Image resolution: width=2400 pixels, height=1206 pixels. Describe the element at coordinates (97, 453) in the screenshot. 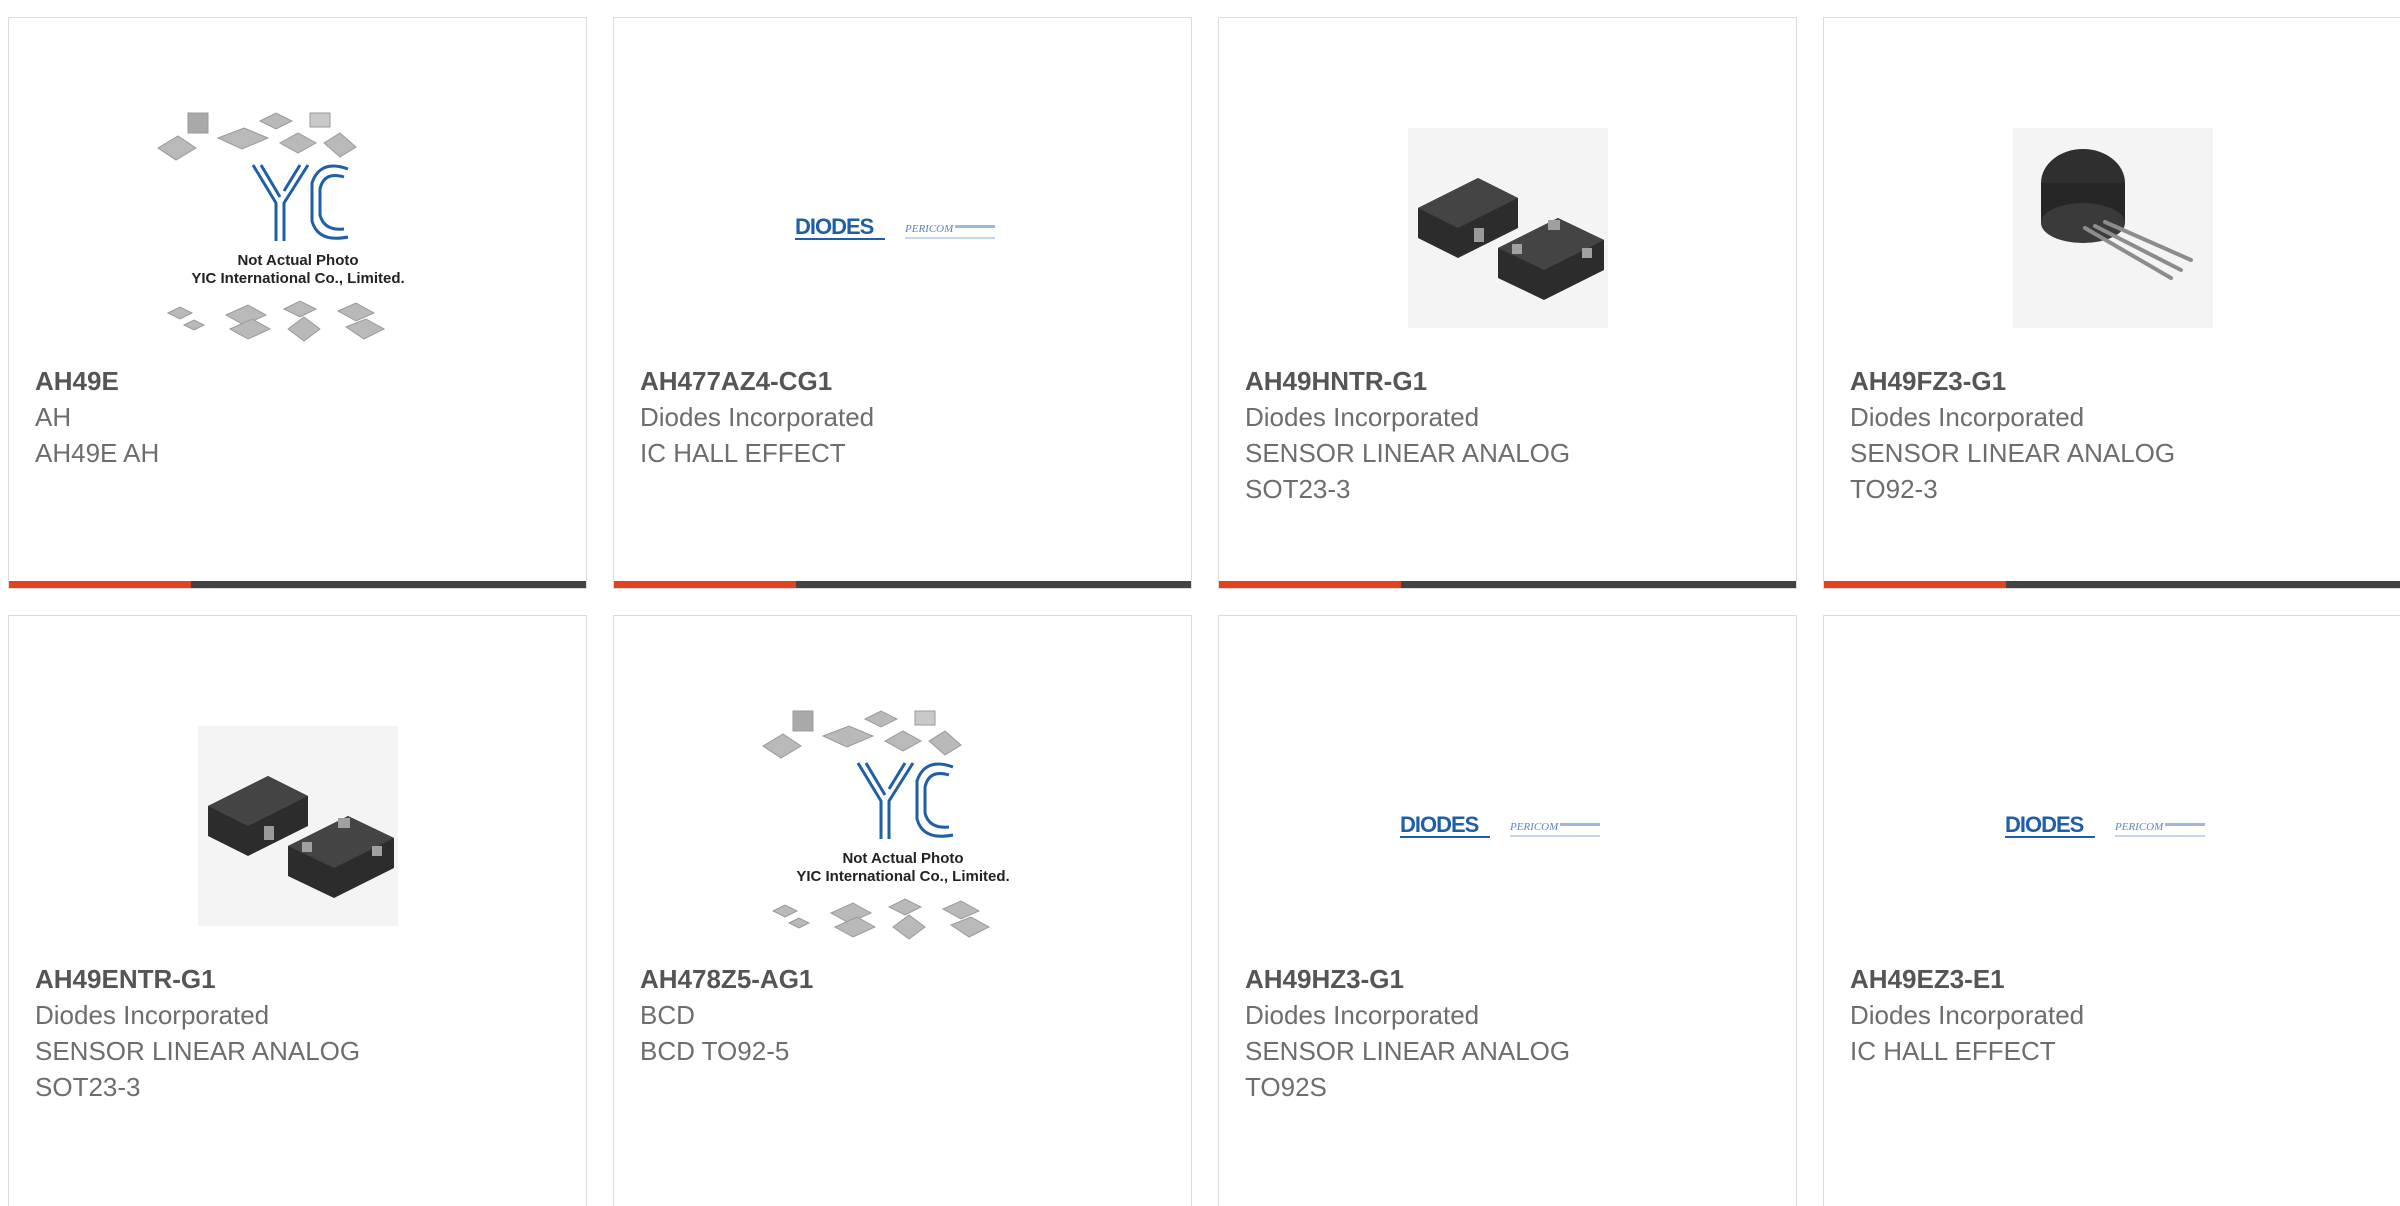

I see `description: AH49E AH` at that location.